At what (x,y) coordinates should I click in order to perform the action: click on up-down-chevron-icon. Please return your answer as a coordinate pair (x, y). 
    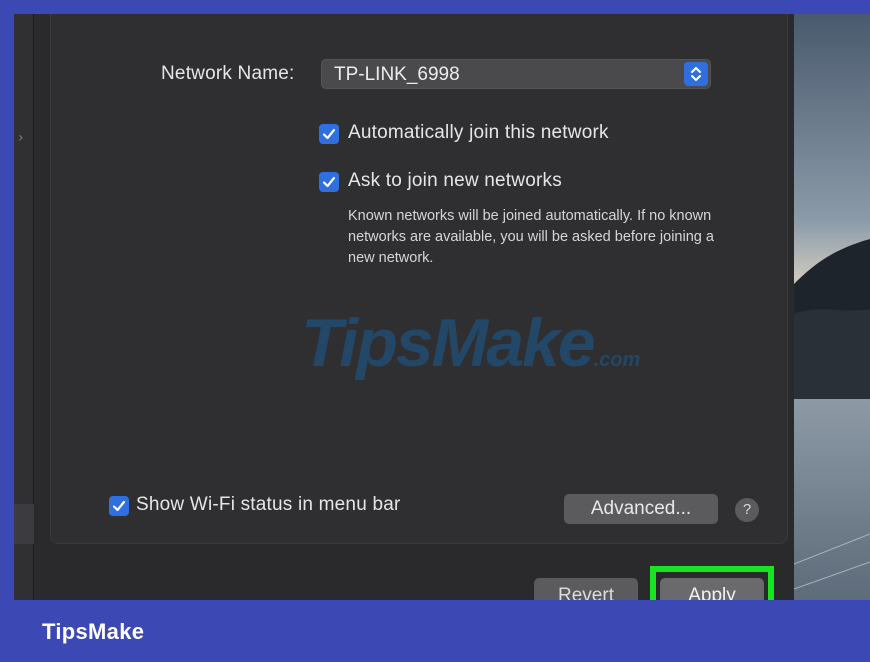
    Looking at the image, I should click on (696, 74).